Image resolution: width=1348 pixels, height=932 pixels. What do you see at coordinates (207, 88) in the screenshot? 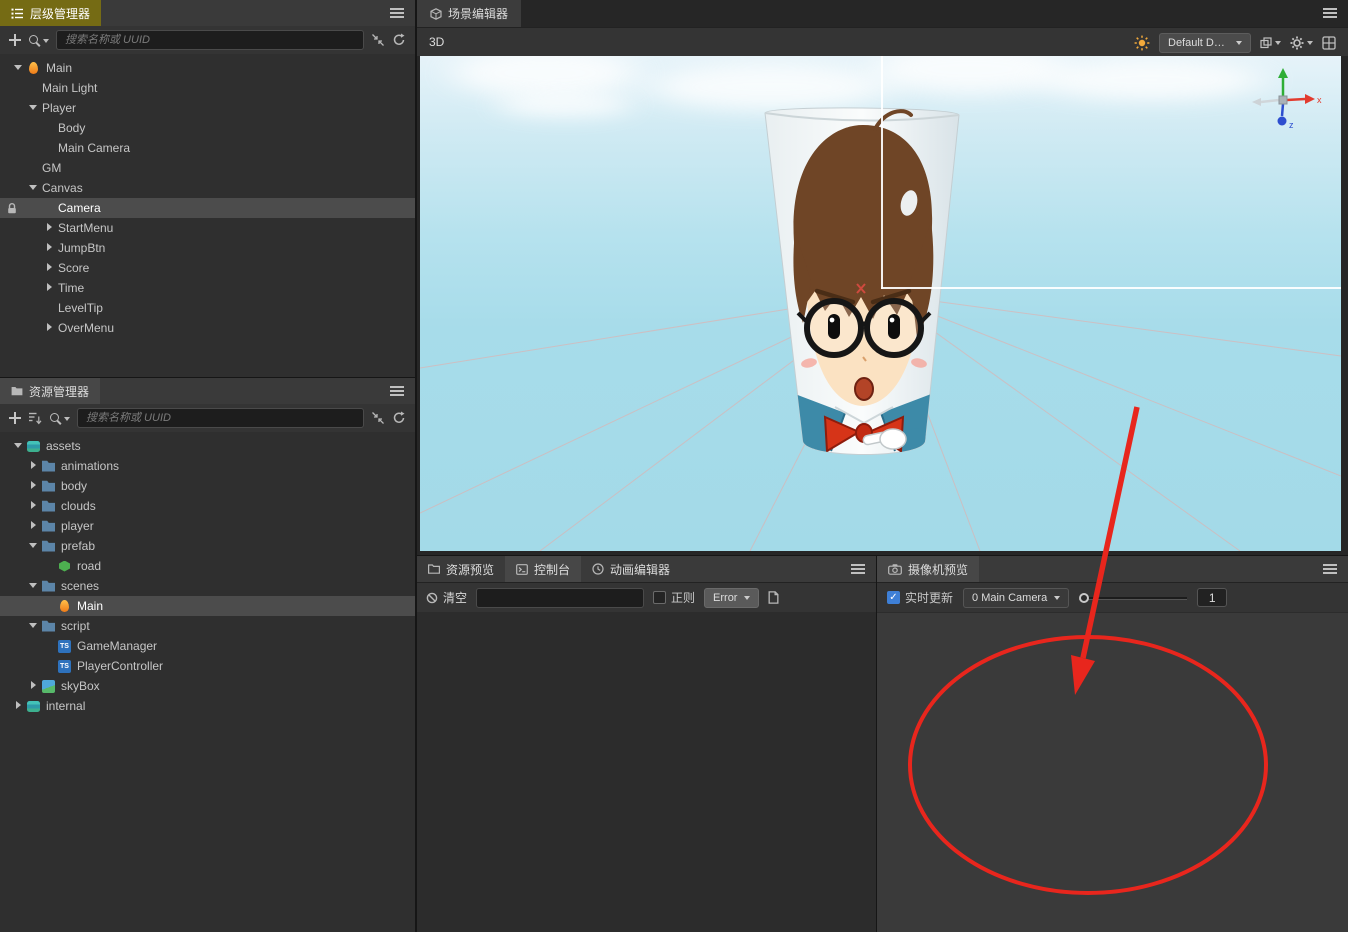
I see `tree-row: Main Light` at bounding box center [207, 88].